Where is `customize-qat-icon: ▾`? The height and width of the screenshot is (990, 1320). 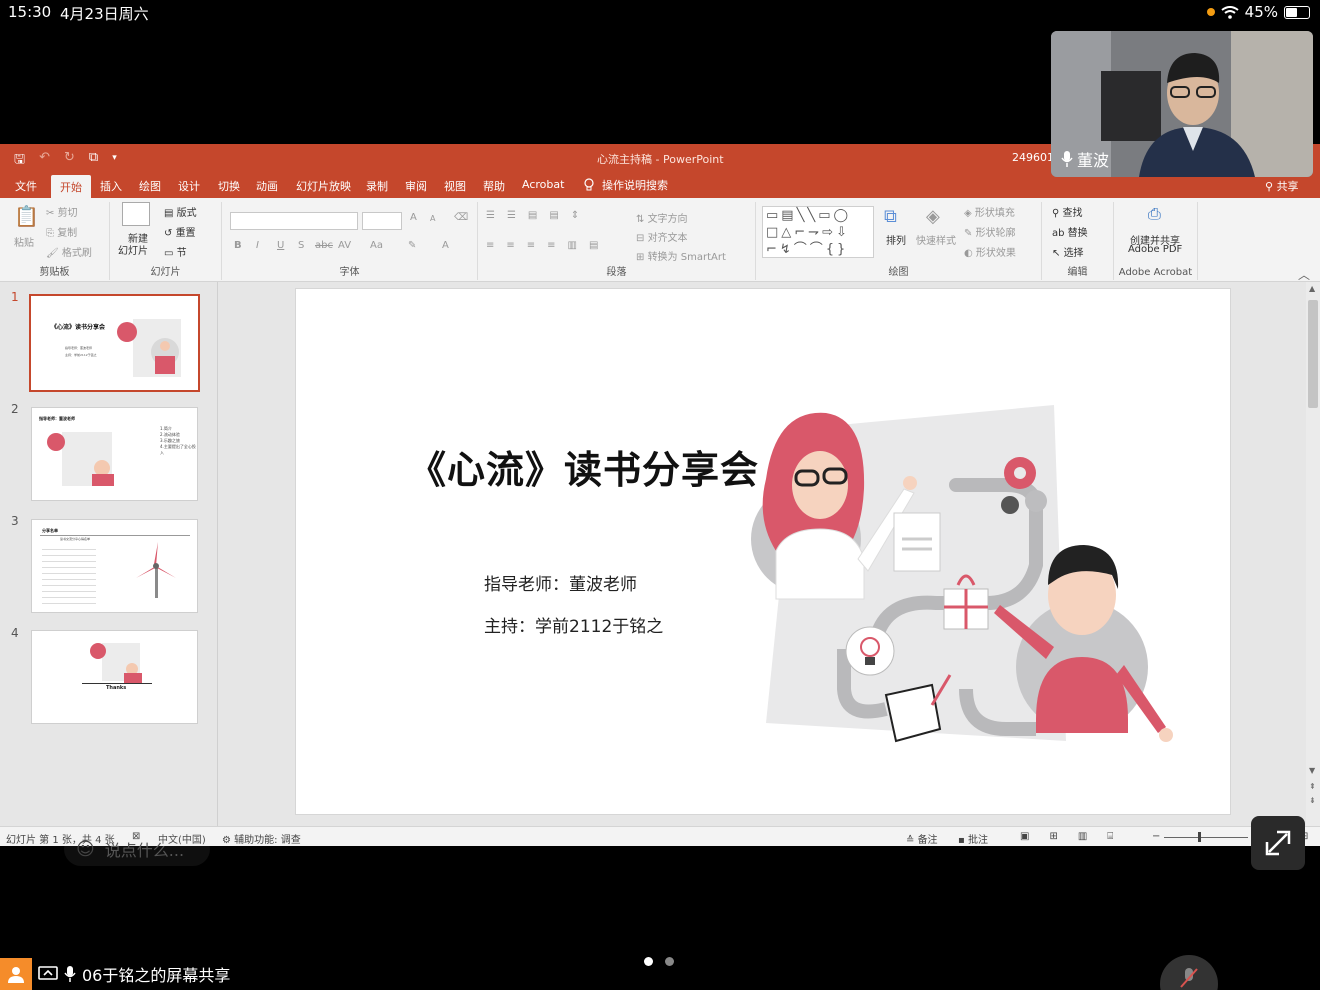 customize-qat-icon: ▾ is located at coordinates (114, 161).